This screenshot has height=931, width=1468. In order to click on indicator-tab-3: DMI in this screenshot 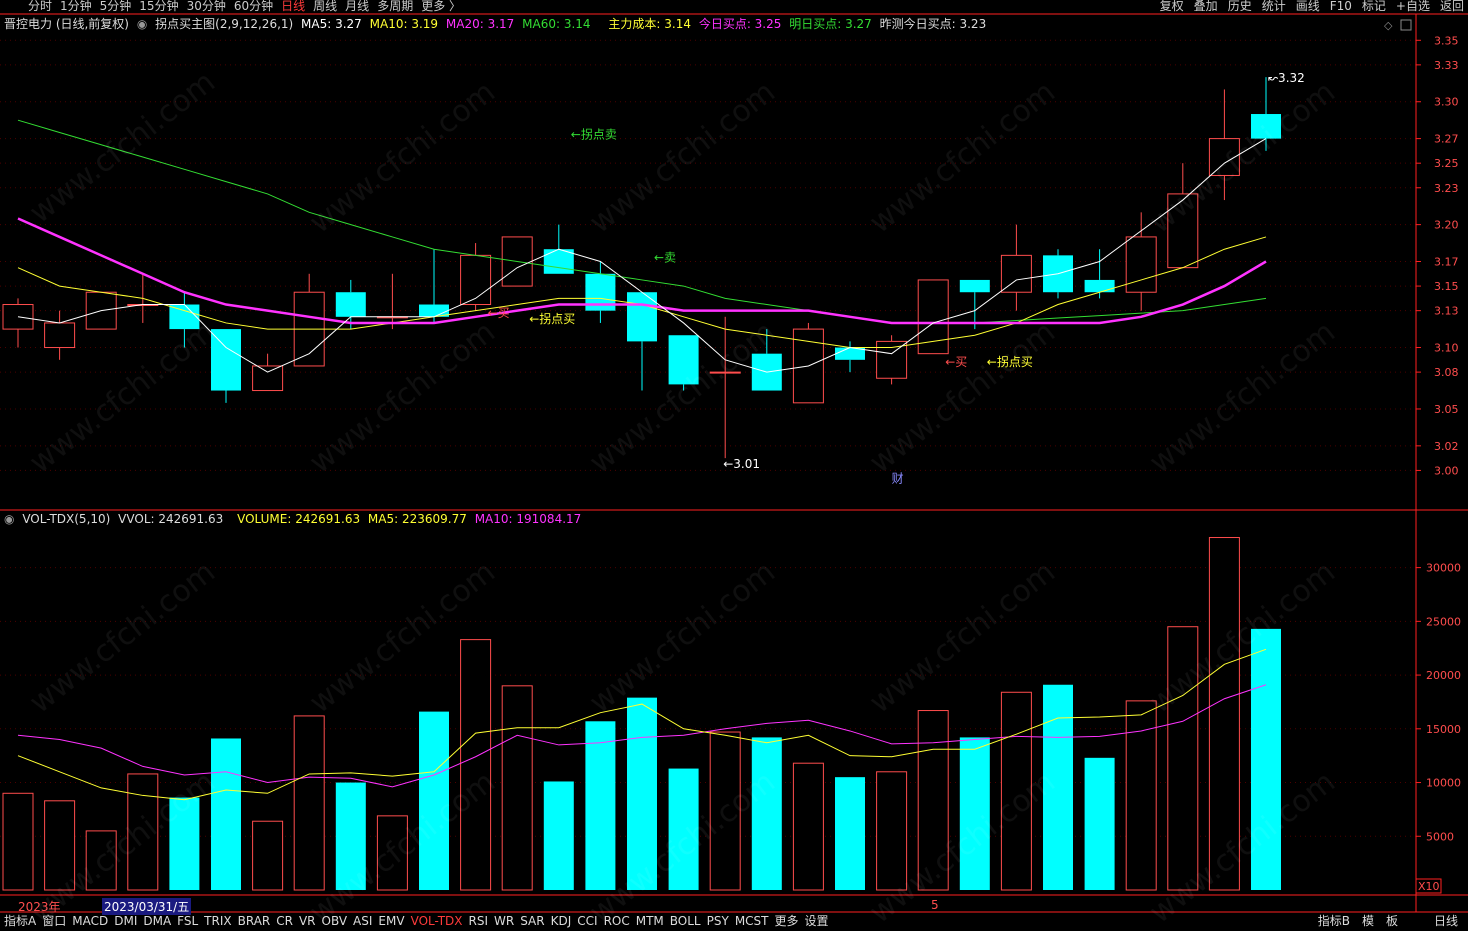, I will do `click(125, 921)`.